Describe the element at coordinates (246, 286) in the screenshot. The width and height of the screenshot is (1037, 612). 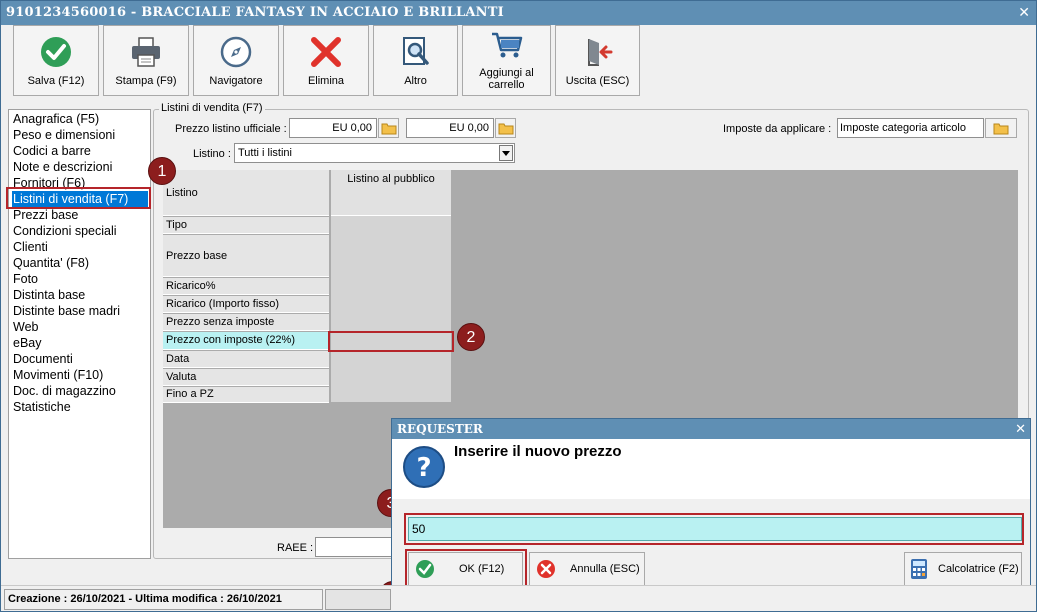
I see `grid-row-header-ricarico-perc: Ricarico%` at that location.